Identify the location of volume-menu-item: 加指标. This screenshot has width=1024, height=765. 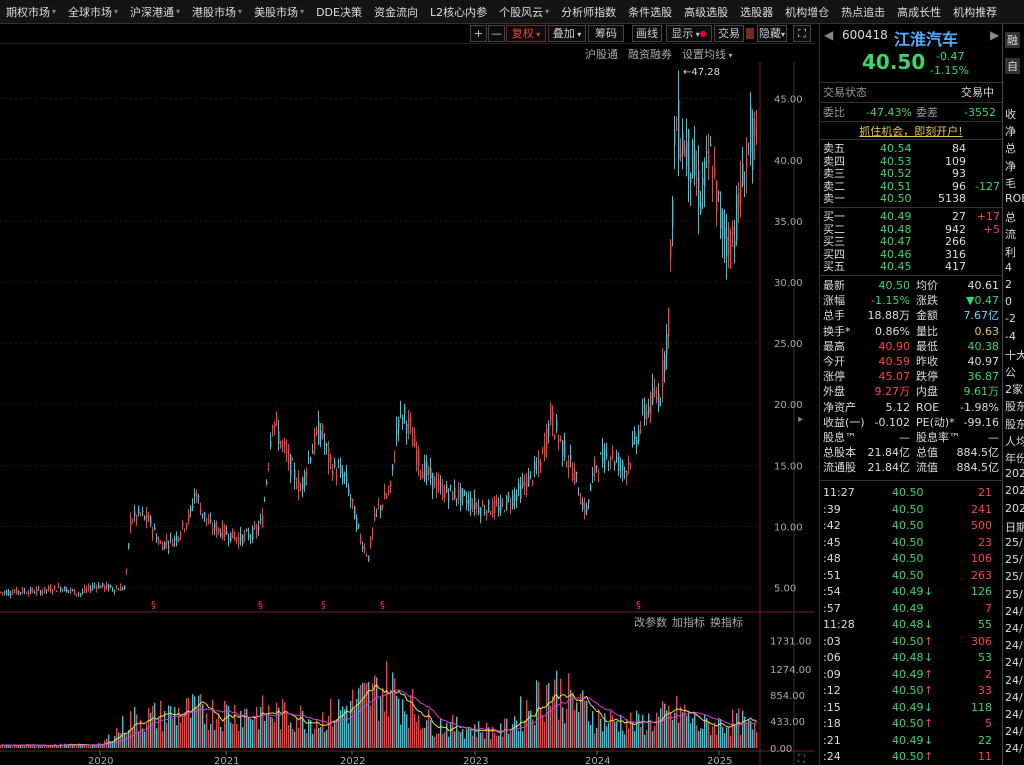
(688, 622).